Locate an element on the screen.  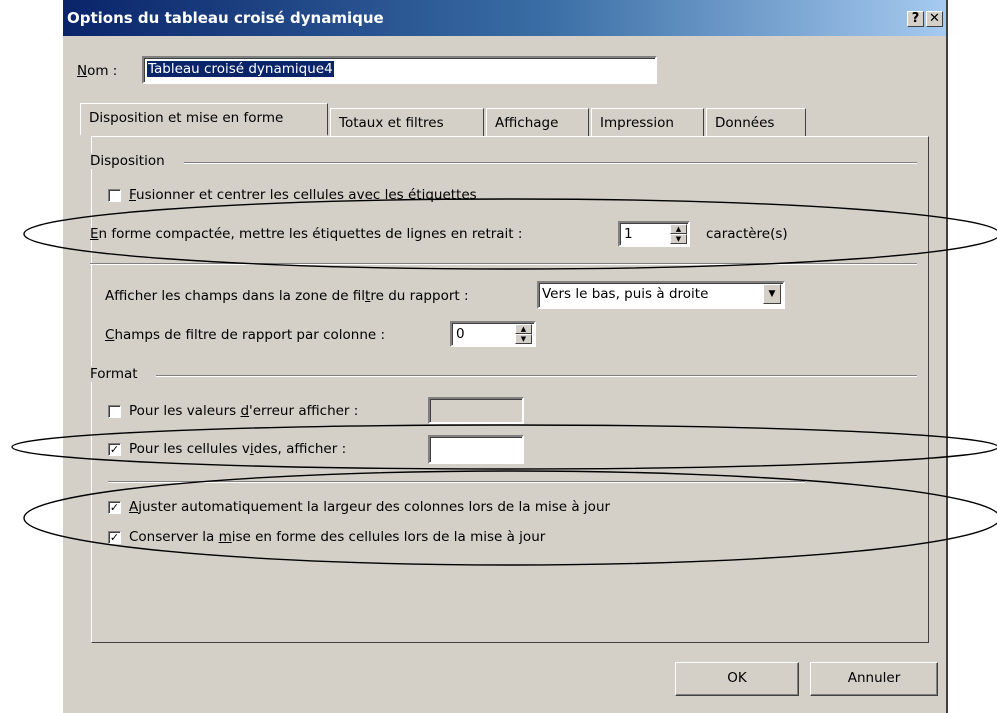
ok-button: OK is located at coordinates (737, 679).